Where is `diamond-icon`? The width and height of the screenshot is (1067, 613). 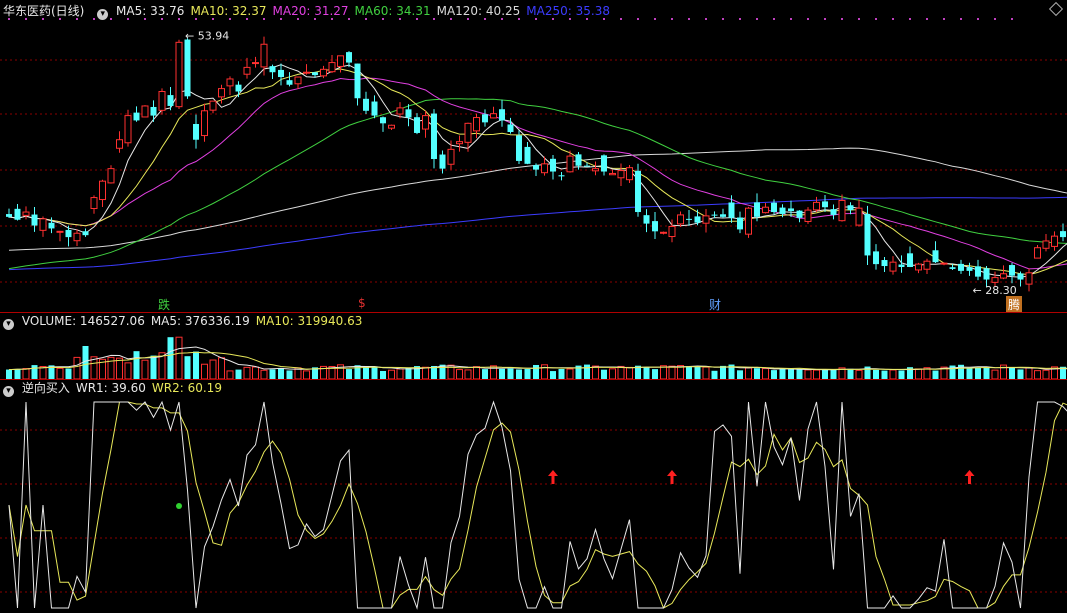 diamond-icon is located at coordinates (1056, 9).